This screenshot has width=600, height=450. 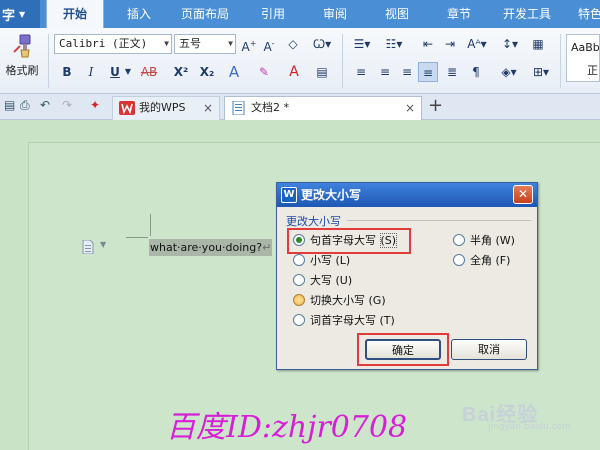 What do you see at coordinates (428, 44) in the screenshot?
I see `decrease-indent-icon: ⇤` at bounding box center [428, 44].